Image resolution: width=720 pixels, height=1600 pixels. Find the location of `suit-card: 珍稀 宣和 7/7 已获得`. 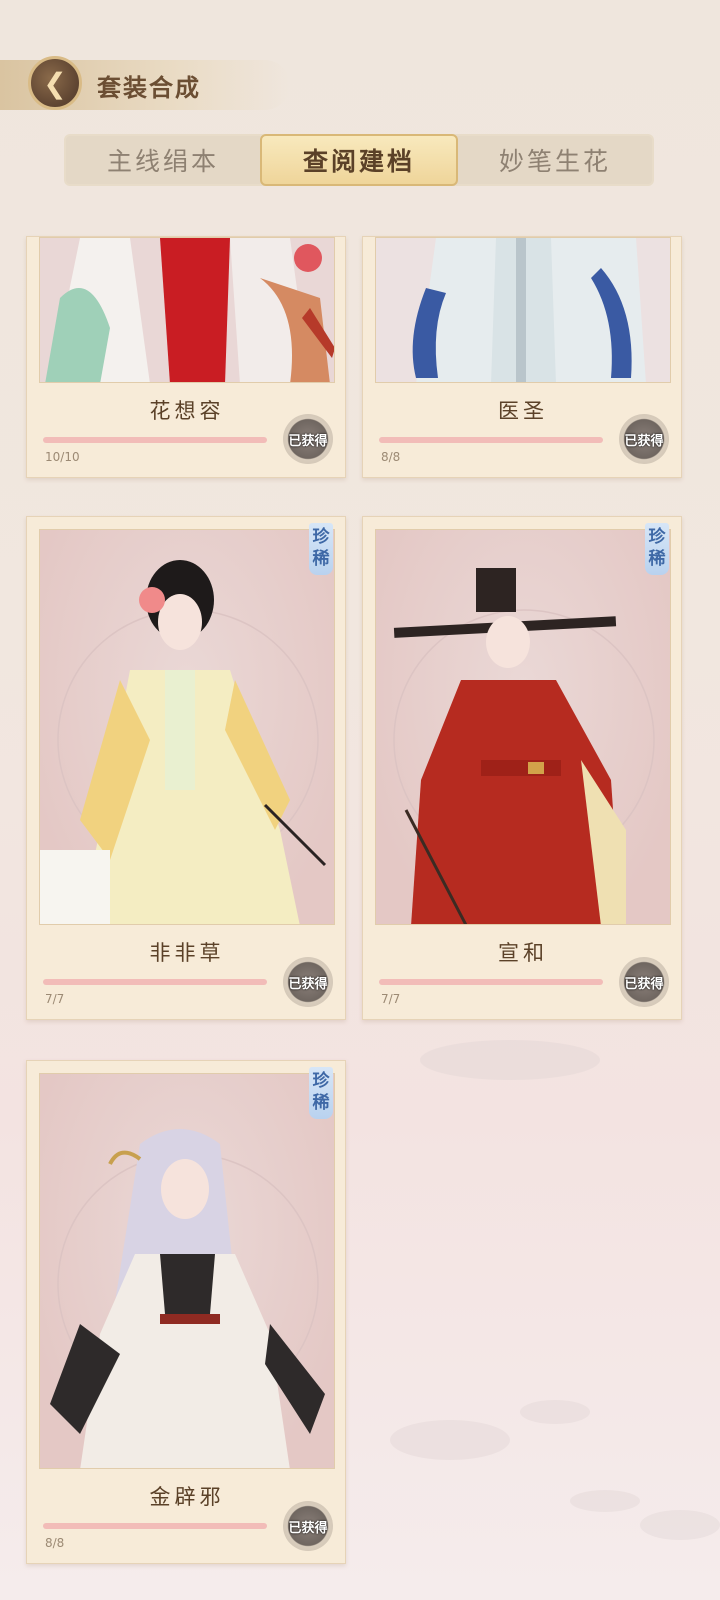

suit-card: 珍稀 宣和 7/7 已获得 is located at coordinates (522, 768).